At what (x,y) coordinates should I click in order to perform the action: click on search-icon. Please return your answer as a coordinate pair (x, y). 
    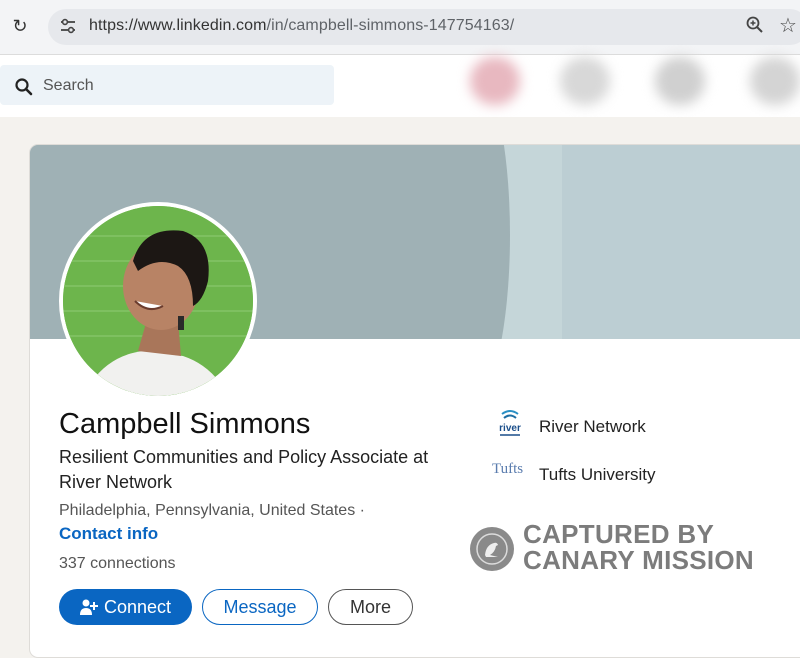
    Looking at the image, I should click on (24, 87).